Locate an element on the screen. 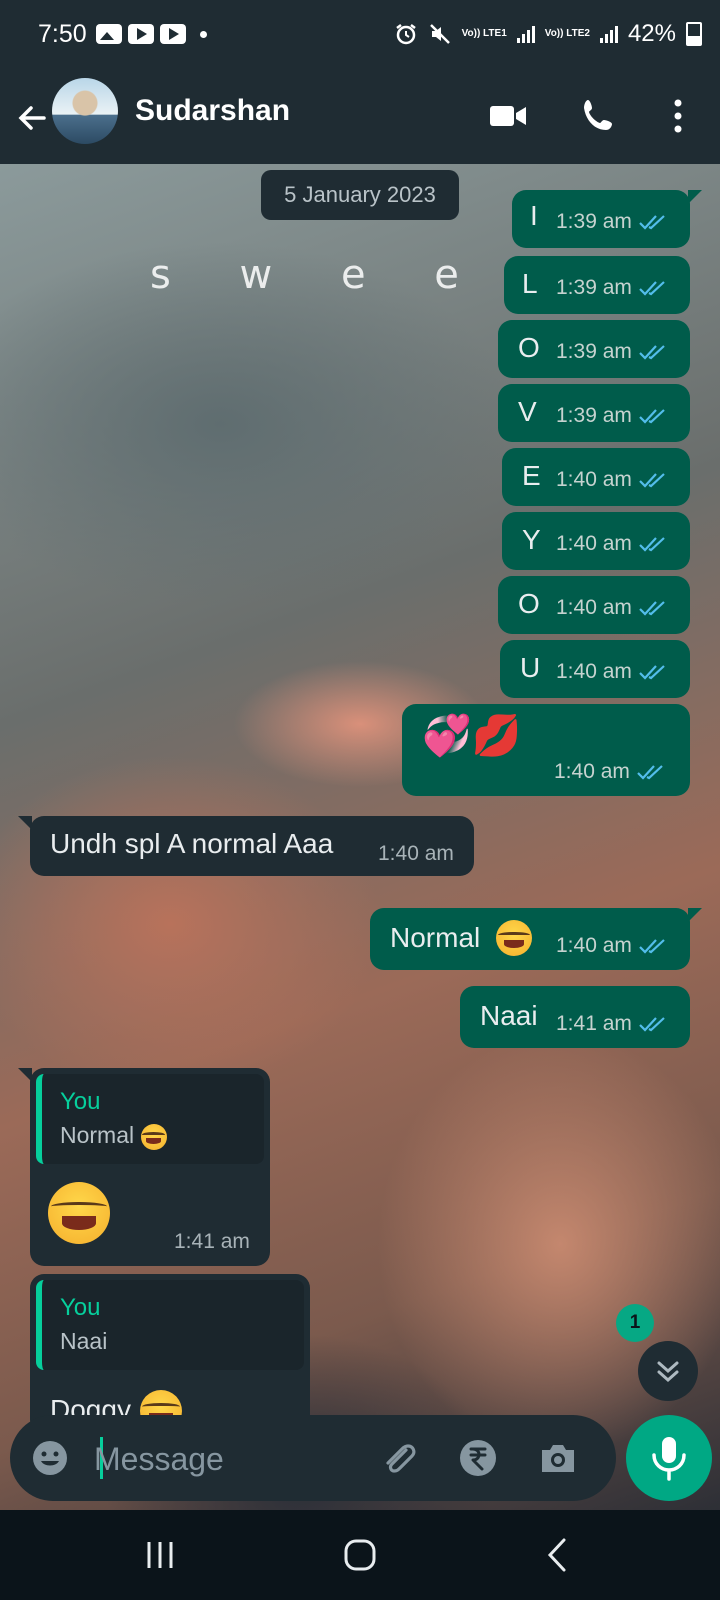  notification-icons is located at coordinates (151, 34).